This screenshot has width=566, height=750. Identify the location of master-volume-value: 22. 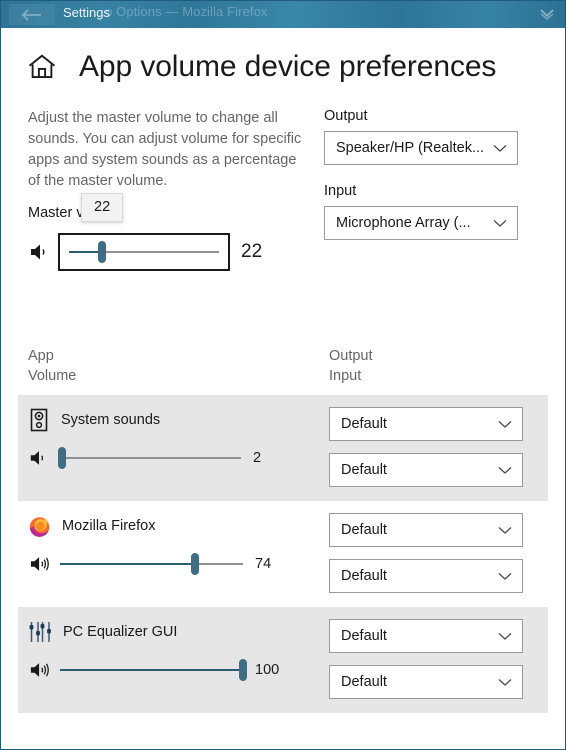
(252, 251).